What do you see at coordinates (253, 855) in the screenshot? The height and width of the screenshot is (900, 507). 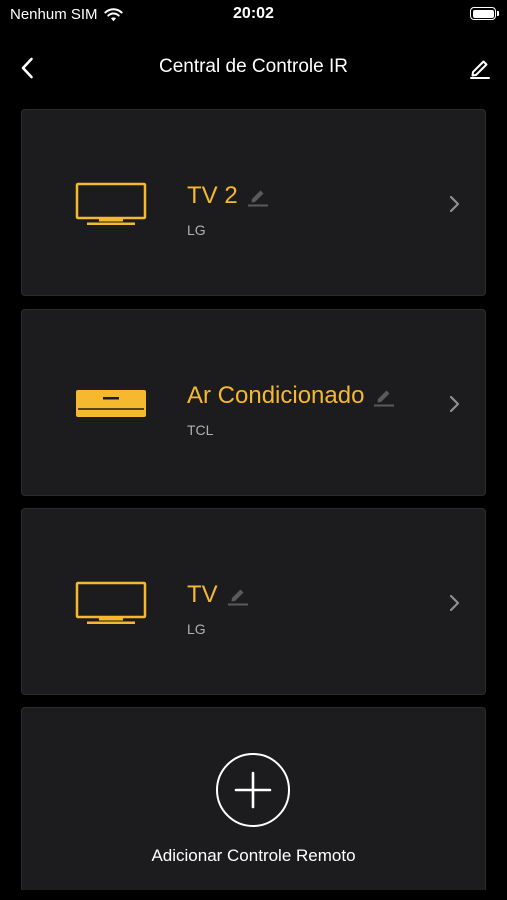 I see `add-remote-label: Adicionar Controle Remoto` at bounding box center [253, 855].